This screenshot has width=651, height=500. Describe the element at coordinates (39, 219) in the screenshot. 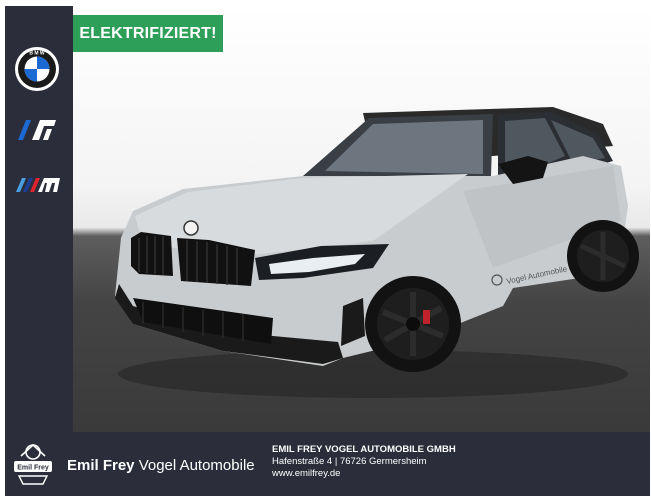

I see `brand-sidebar: B M W` at that location.